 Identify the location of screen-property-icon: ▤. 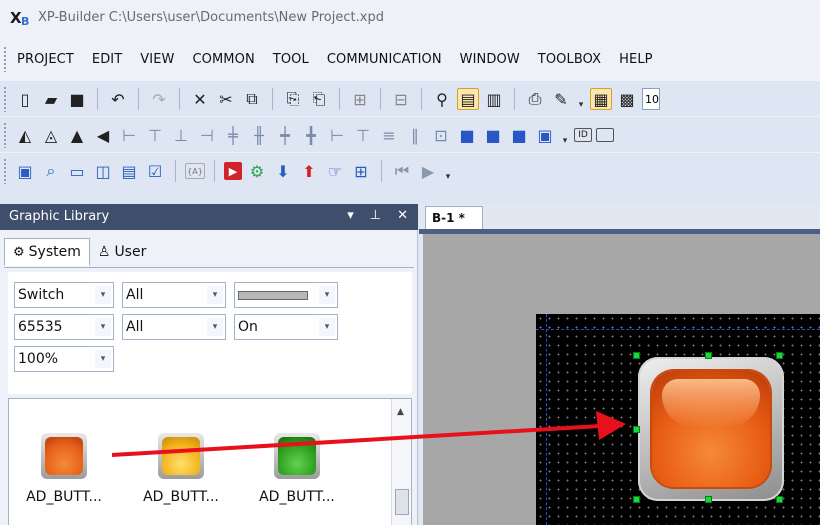
(468, 99).